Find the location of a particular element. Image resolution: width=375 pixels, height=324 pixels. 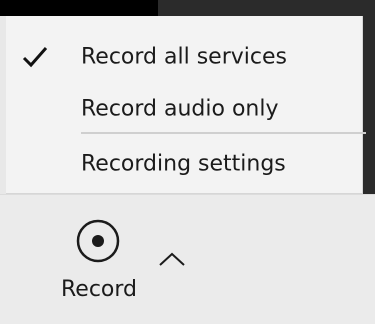

menu-item-label: Record audio only is located at coordinates (180, 109).